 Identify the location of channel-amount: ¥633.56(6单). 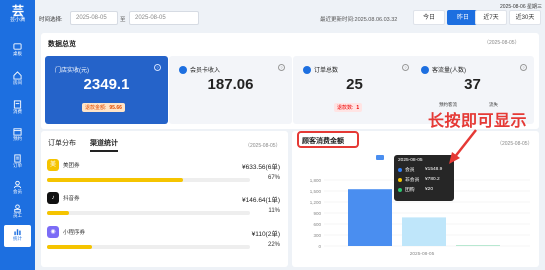
(261, 167).